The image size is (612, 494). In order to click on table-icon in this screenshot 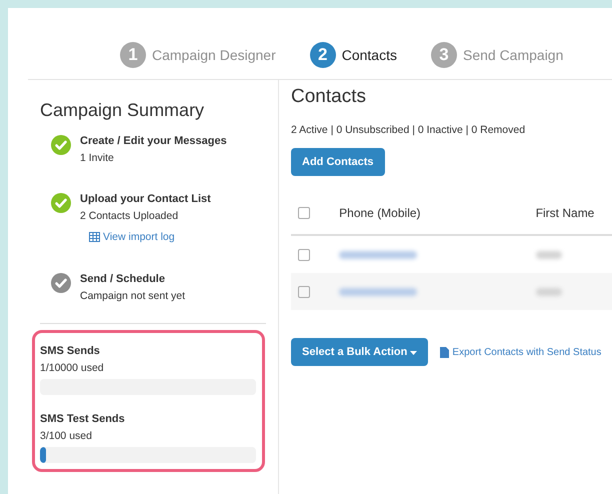, I will do `click(94, 237)`.